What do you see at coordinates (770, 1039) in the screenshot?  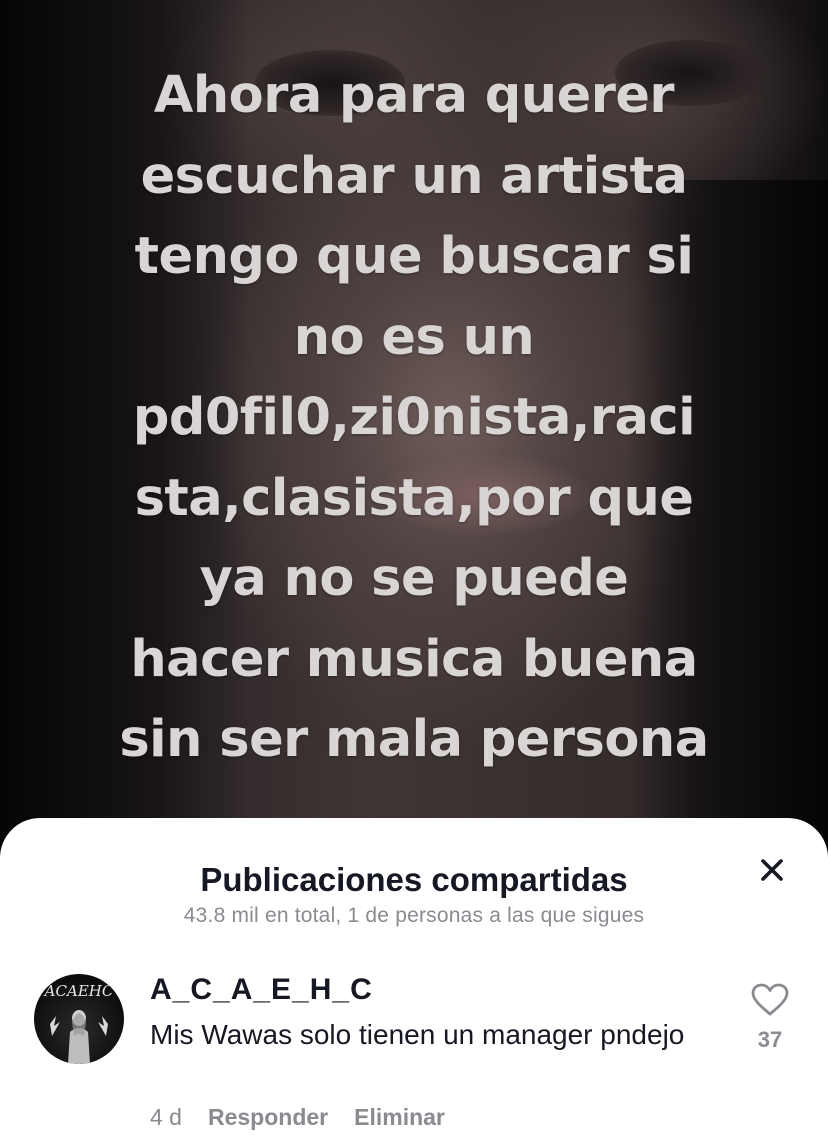 I see `like-count: 37` at bounding box center [770, 1039].